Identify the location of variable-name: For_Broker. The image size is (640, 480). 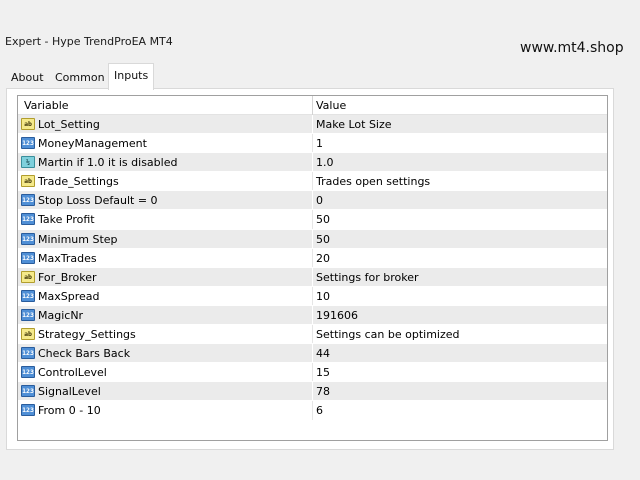
(67, 277).